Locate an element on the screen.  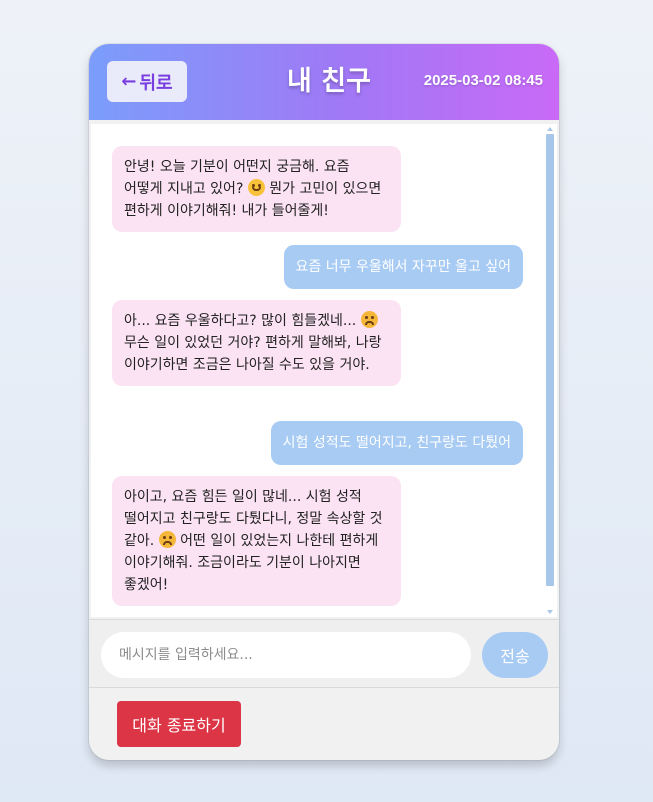
back-button-label: 뒤로 is located at coordinates (156, 83).